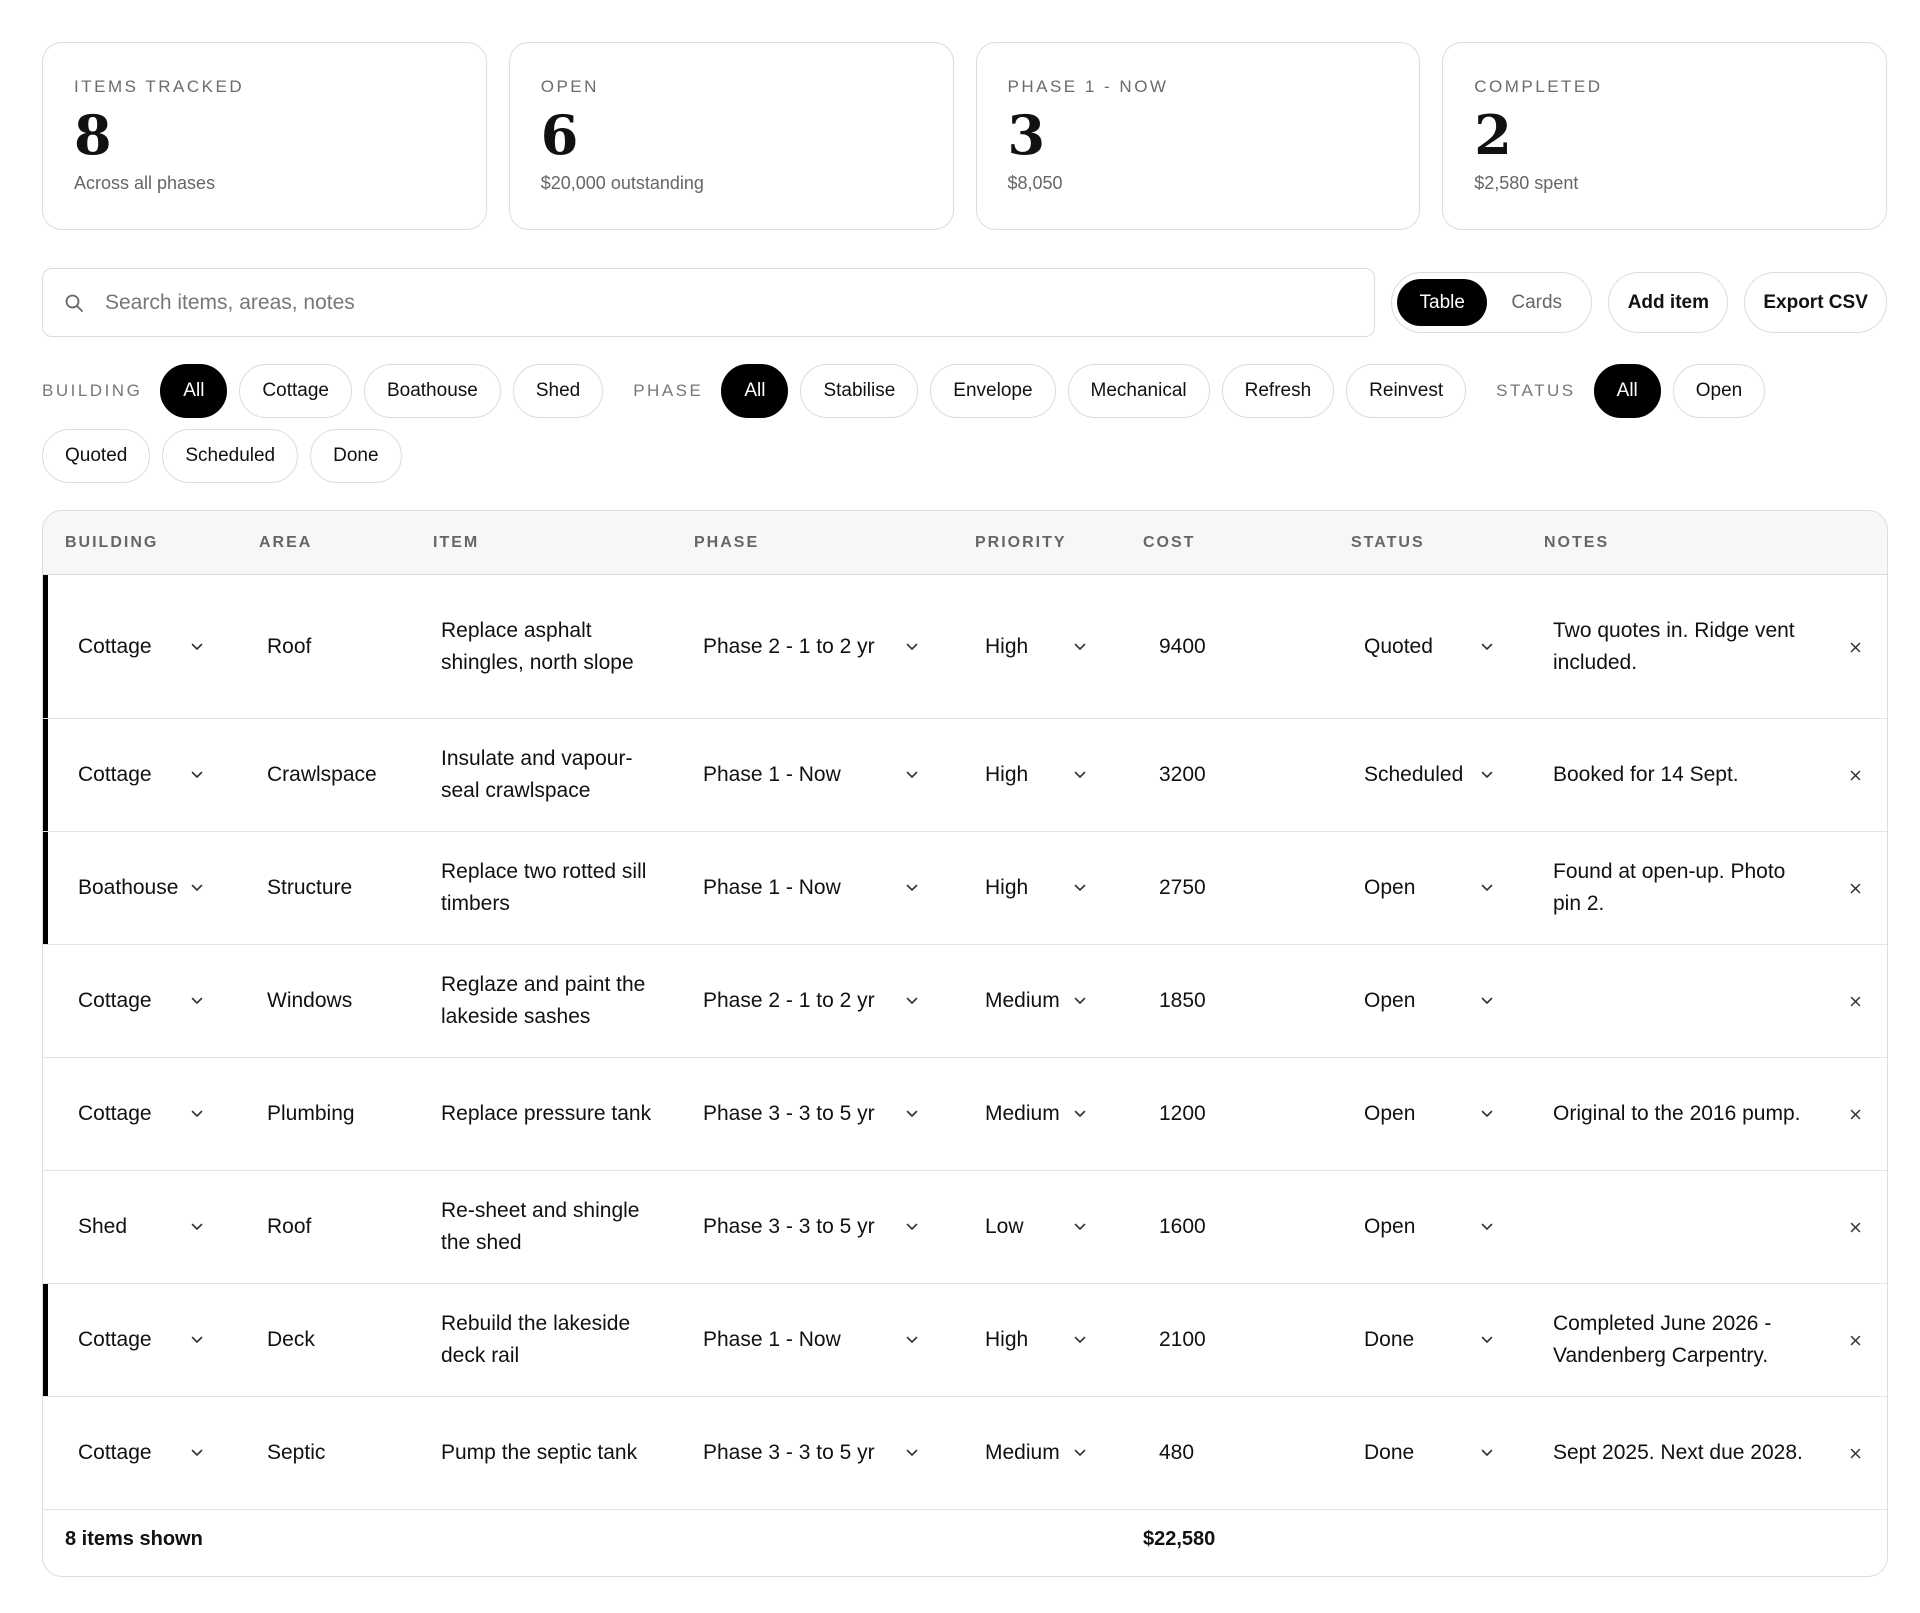 The image size is (1920, 1613). I want to click on column-header-area: AREA, so click(285, 543).